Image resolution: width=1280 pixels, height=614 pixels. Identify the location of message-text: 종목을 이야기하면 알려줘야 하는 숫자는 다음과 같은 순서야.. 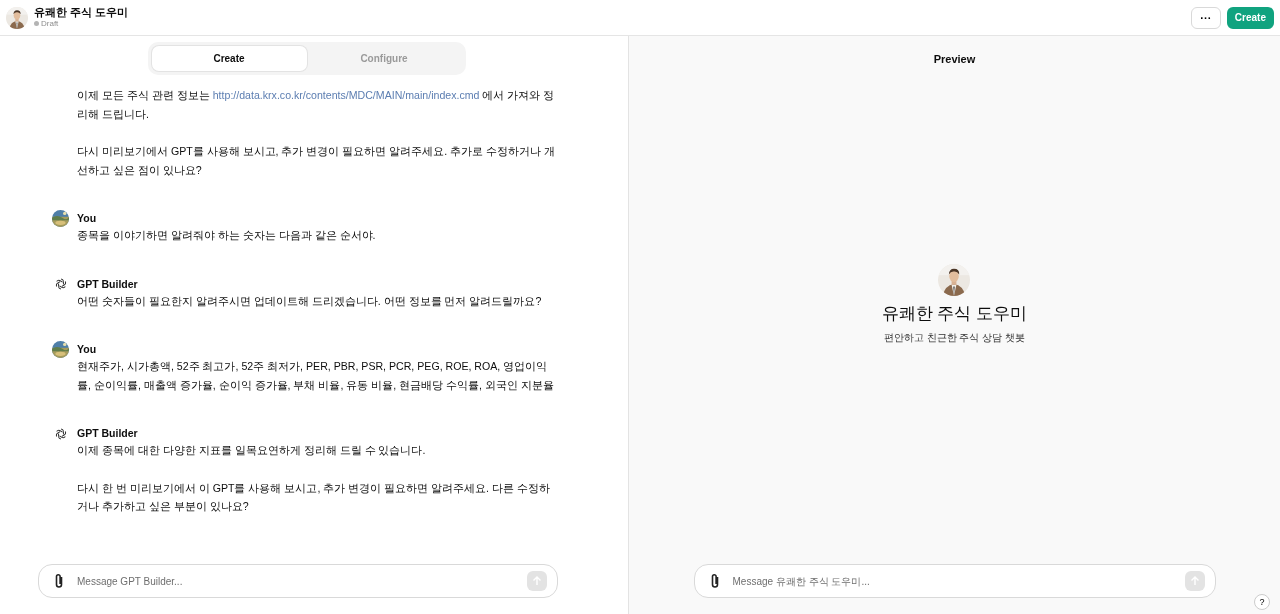
(227, 235).